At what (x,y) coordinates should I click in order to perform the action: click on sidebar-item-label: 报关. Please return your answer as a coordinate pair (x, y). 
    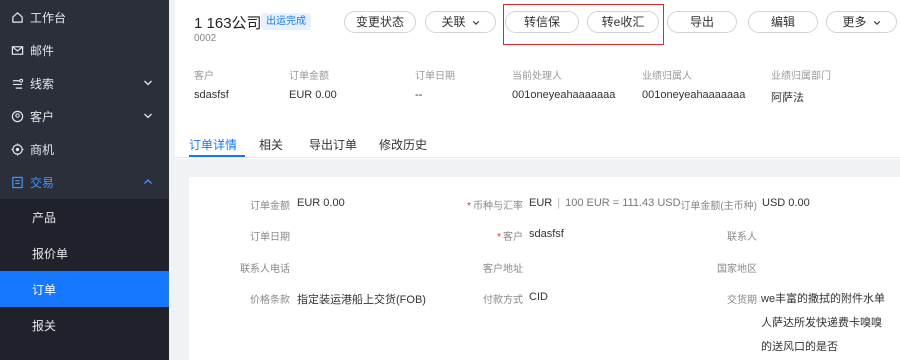
    Looking at the image, I should click on (44, 325).